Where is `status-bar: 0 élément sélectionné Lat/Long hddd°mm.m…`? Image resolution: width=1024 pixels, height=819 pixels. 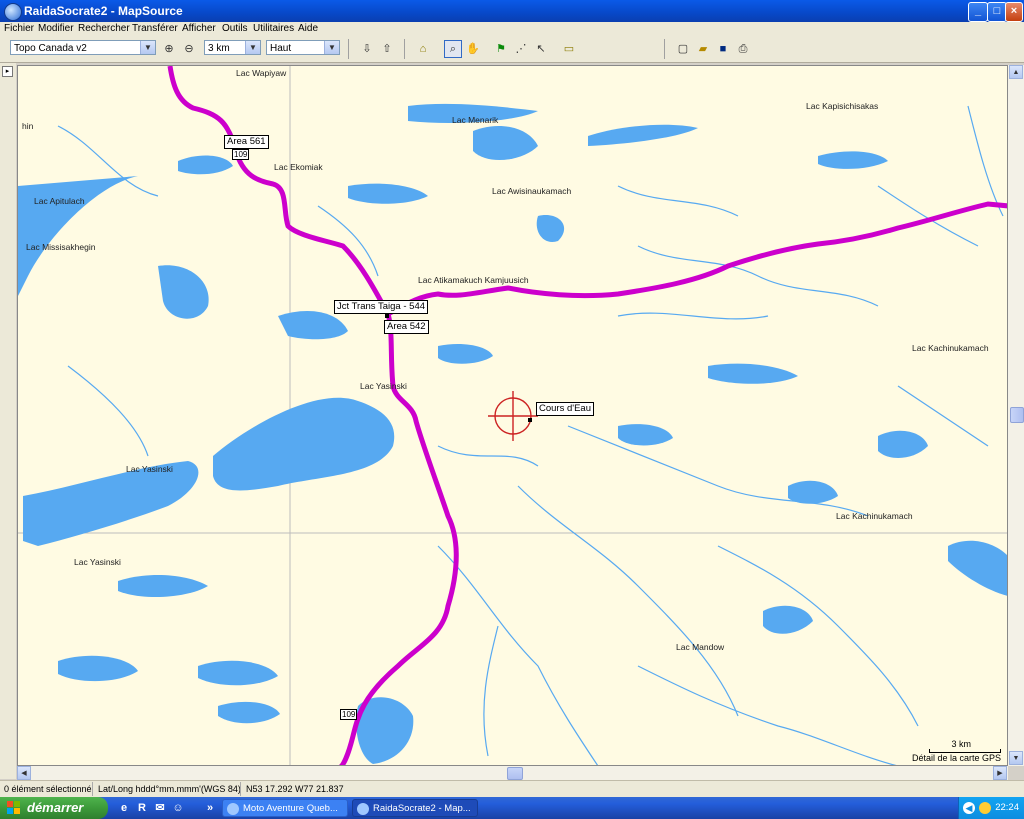
status-bar: 0 élément sélectionné Lat/Long hddd°mm.m… is located at coordinates (512, 789).